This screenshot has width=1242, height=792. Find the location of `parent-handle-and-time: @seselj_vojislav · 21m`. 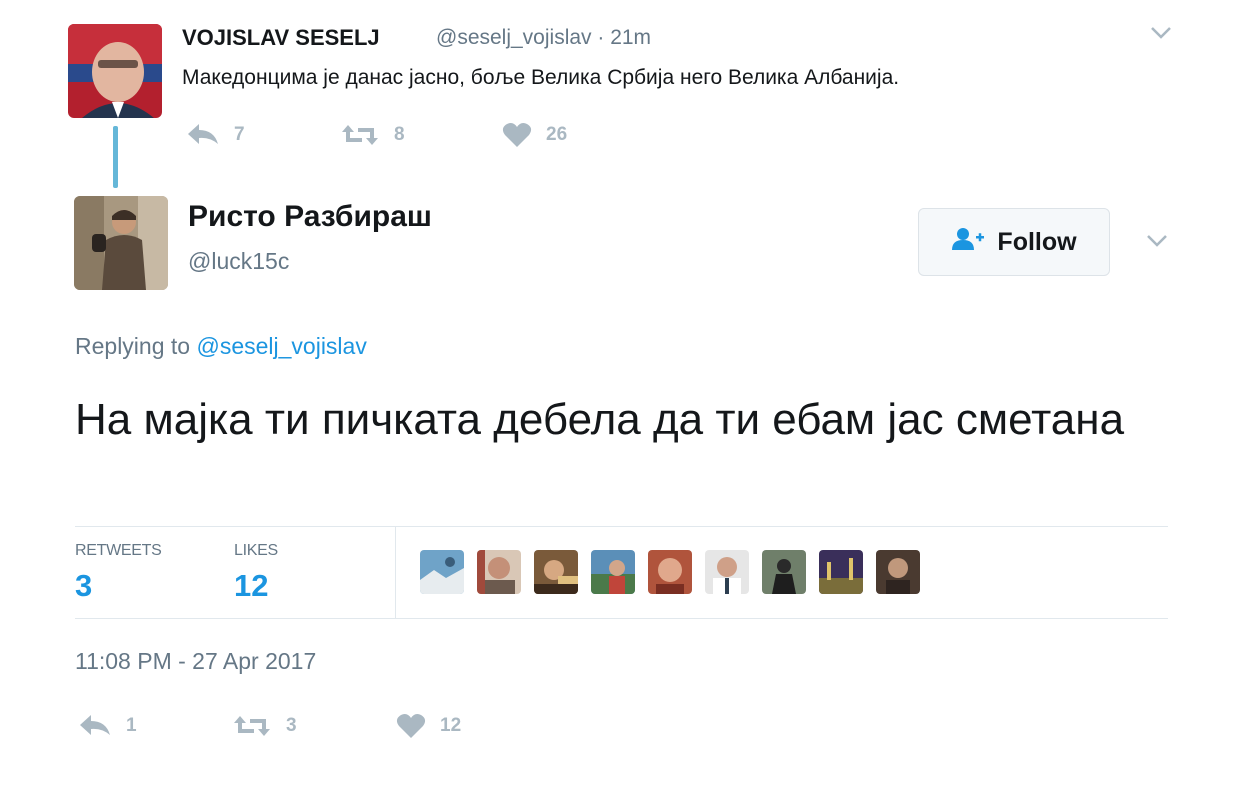

parent-handle-and-time: @seselj_vojislav · 21m is located at coordinates (543, 38).